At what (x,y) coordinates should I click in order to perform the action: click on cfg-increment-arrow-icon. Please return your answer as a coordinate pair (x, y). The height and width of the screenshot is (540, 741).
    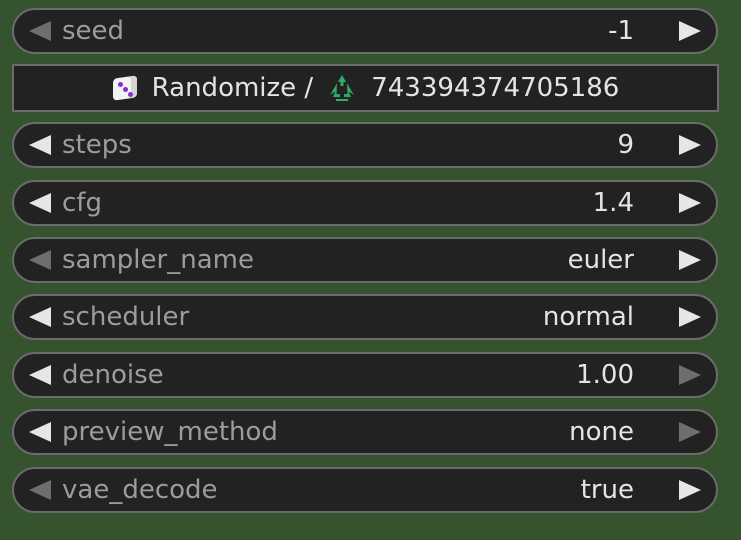
    Looking at the image, I should click on (690, 203).